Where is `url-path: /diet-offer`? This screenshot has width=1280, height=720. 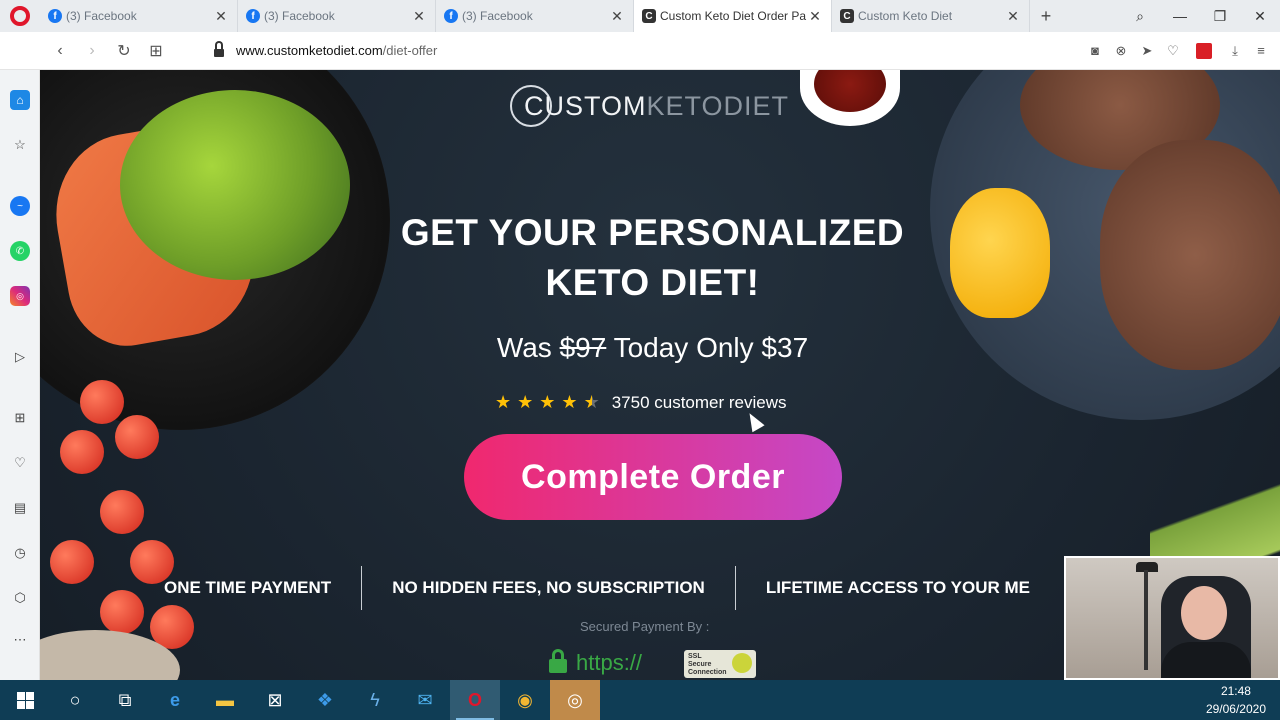 url-path: /diet-offer is located at coordinates (410, 50).